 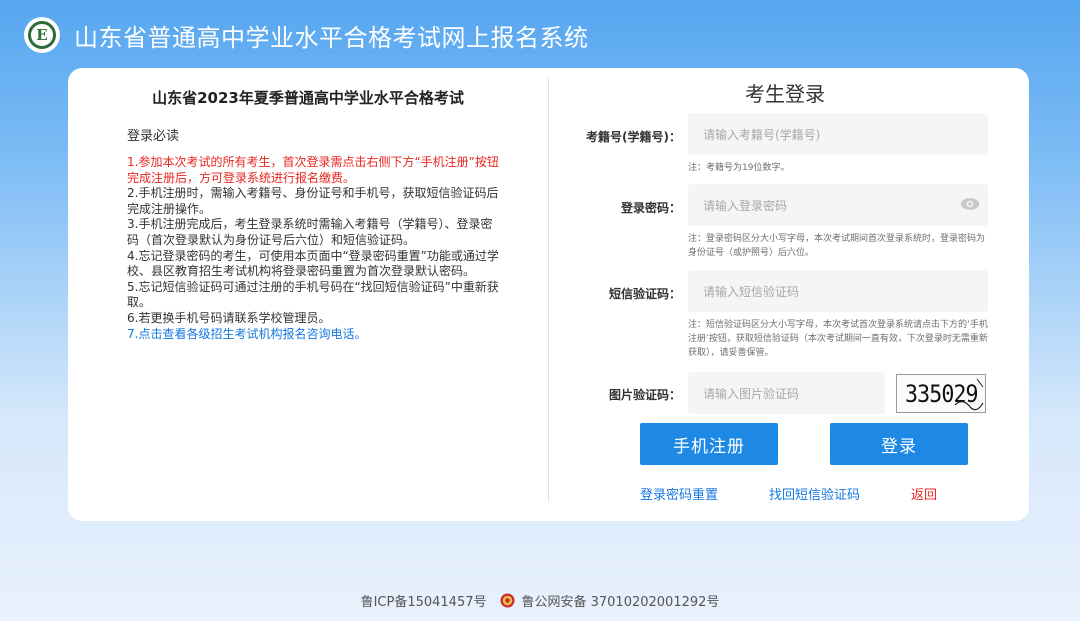 I want to click on sms-label: 短信验证码：, so click(x=644, y=294).